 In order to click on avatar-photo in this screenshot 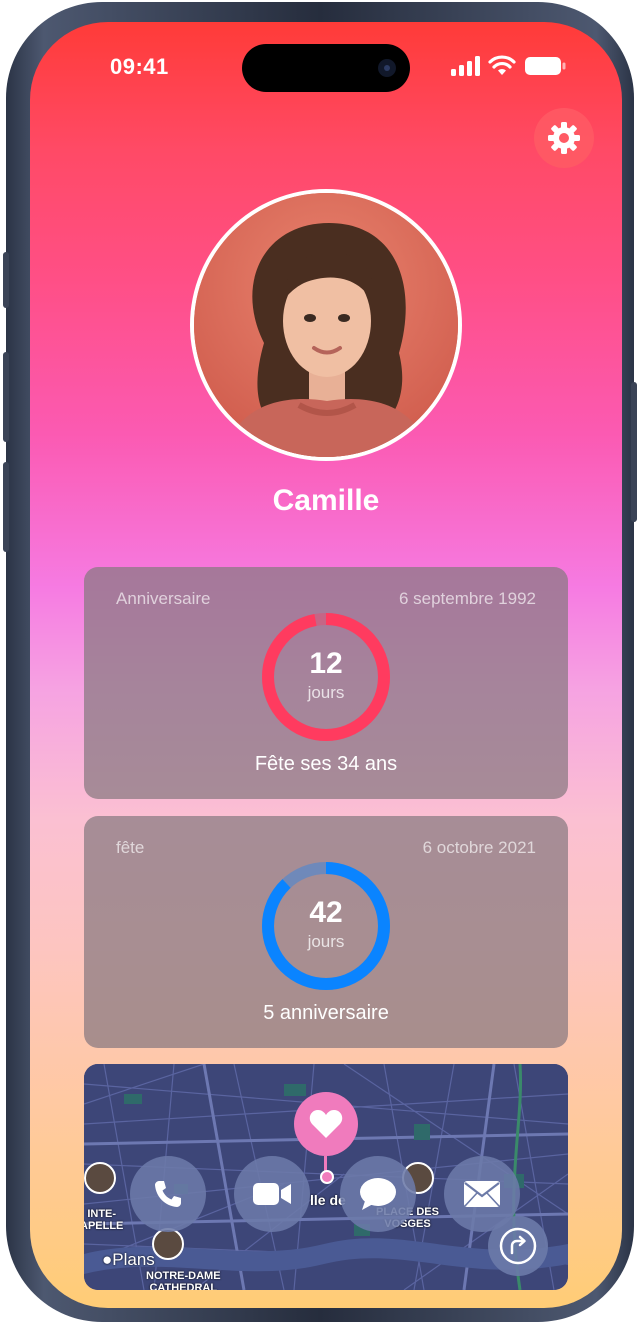, I will do `click(326, 325)`.